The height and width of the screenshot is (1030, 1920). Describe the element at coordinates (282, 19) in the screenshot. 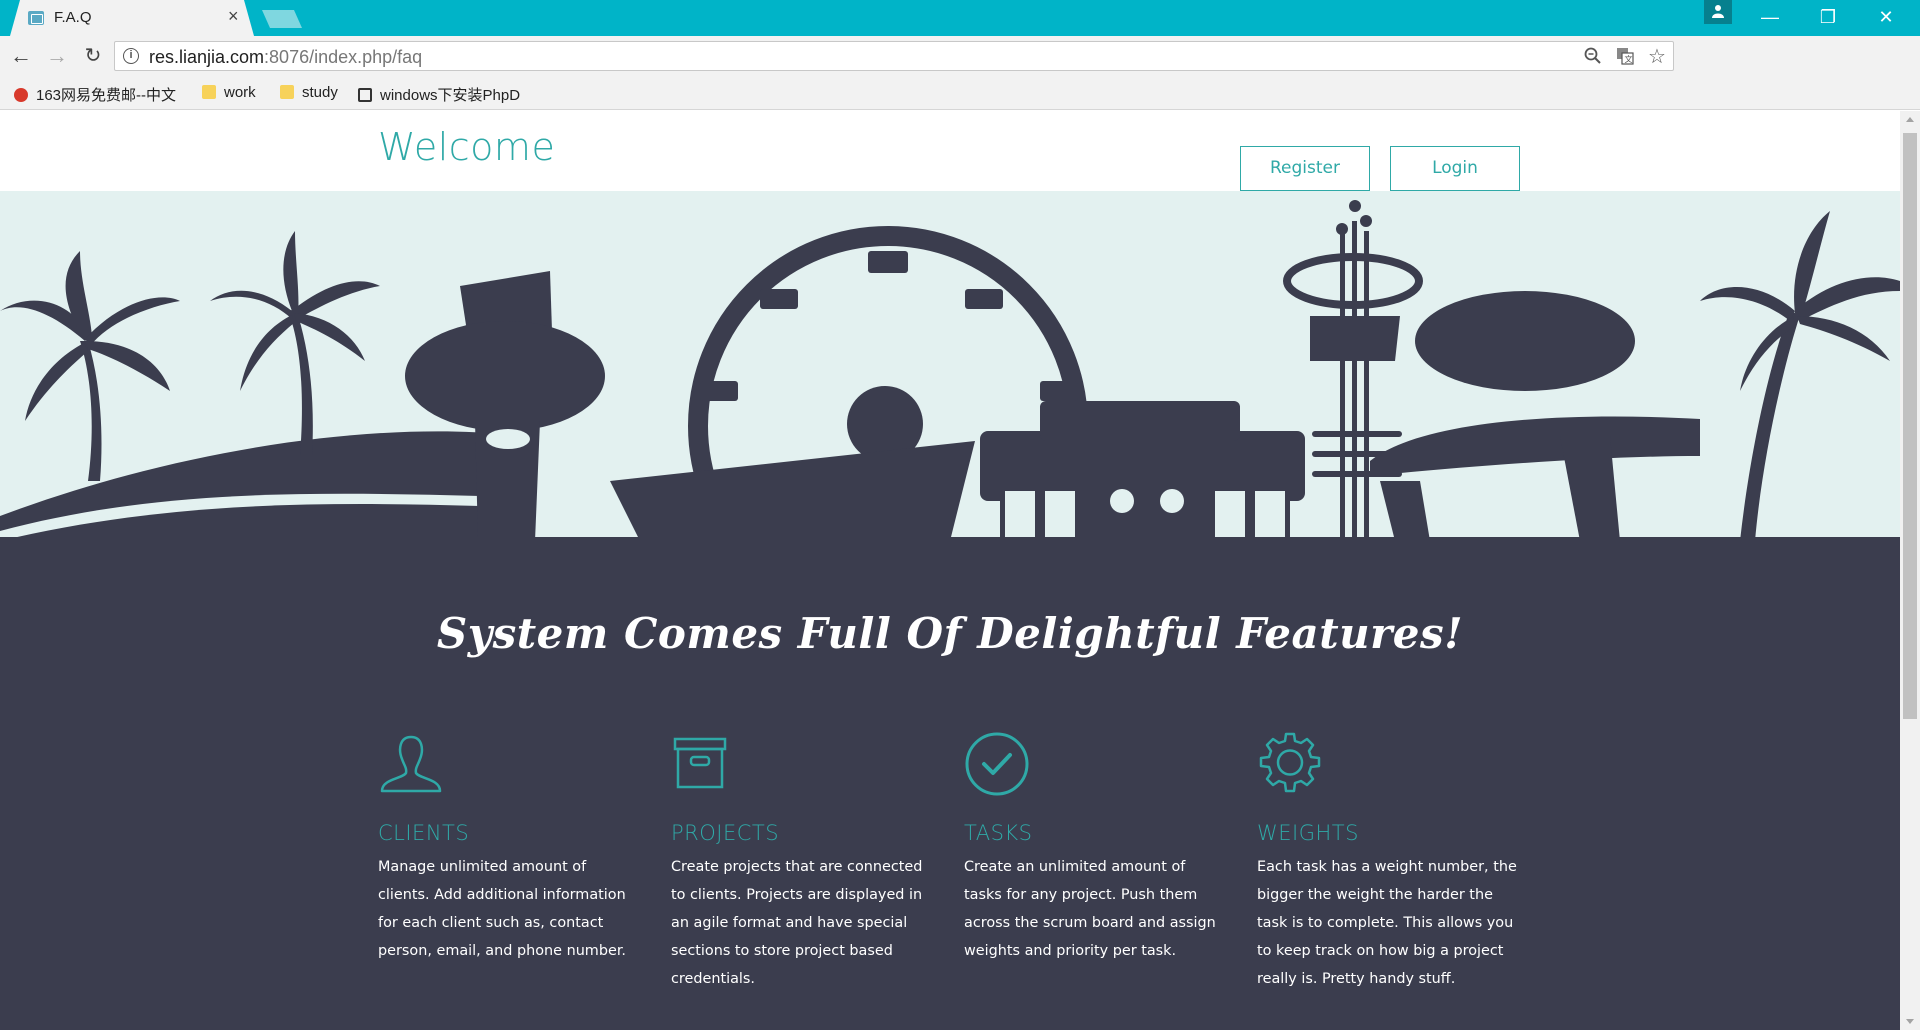

I see `new-tab-button` at that location.